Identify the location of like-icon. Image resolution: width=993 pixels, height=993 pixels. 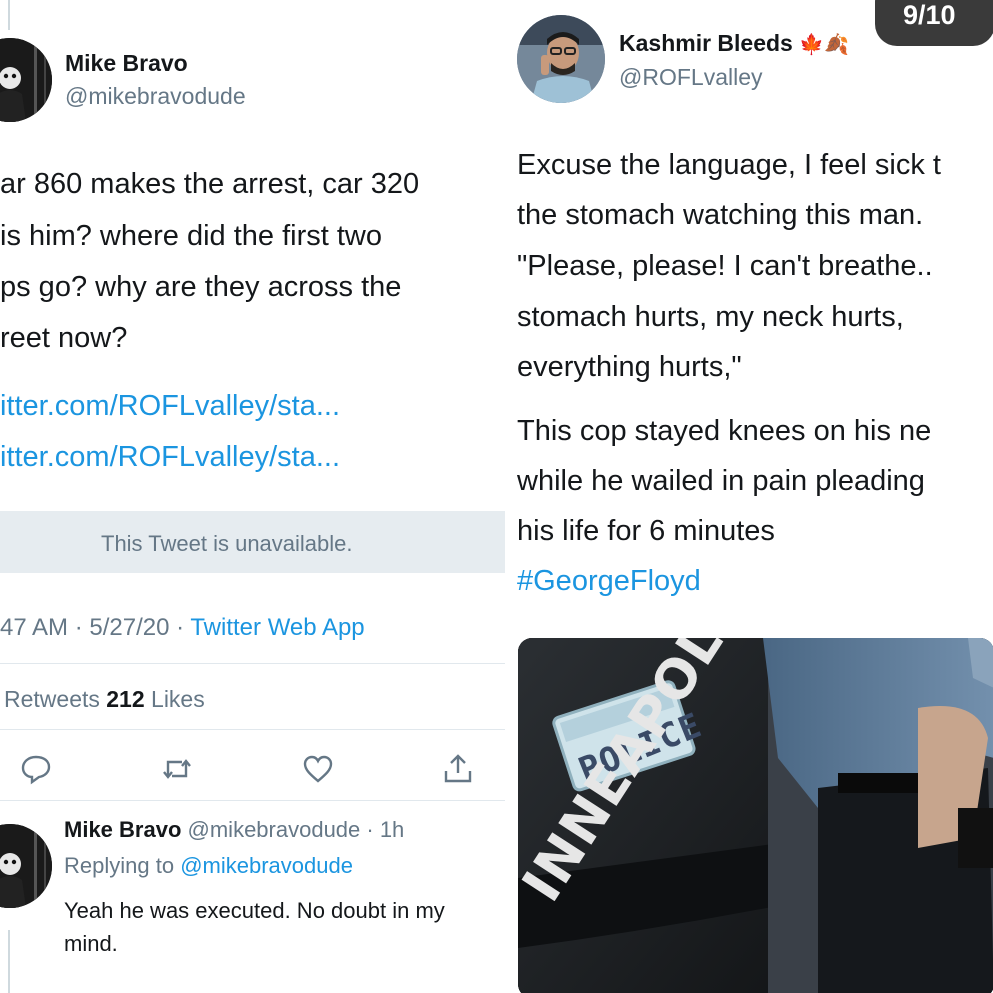
(318, 769).